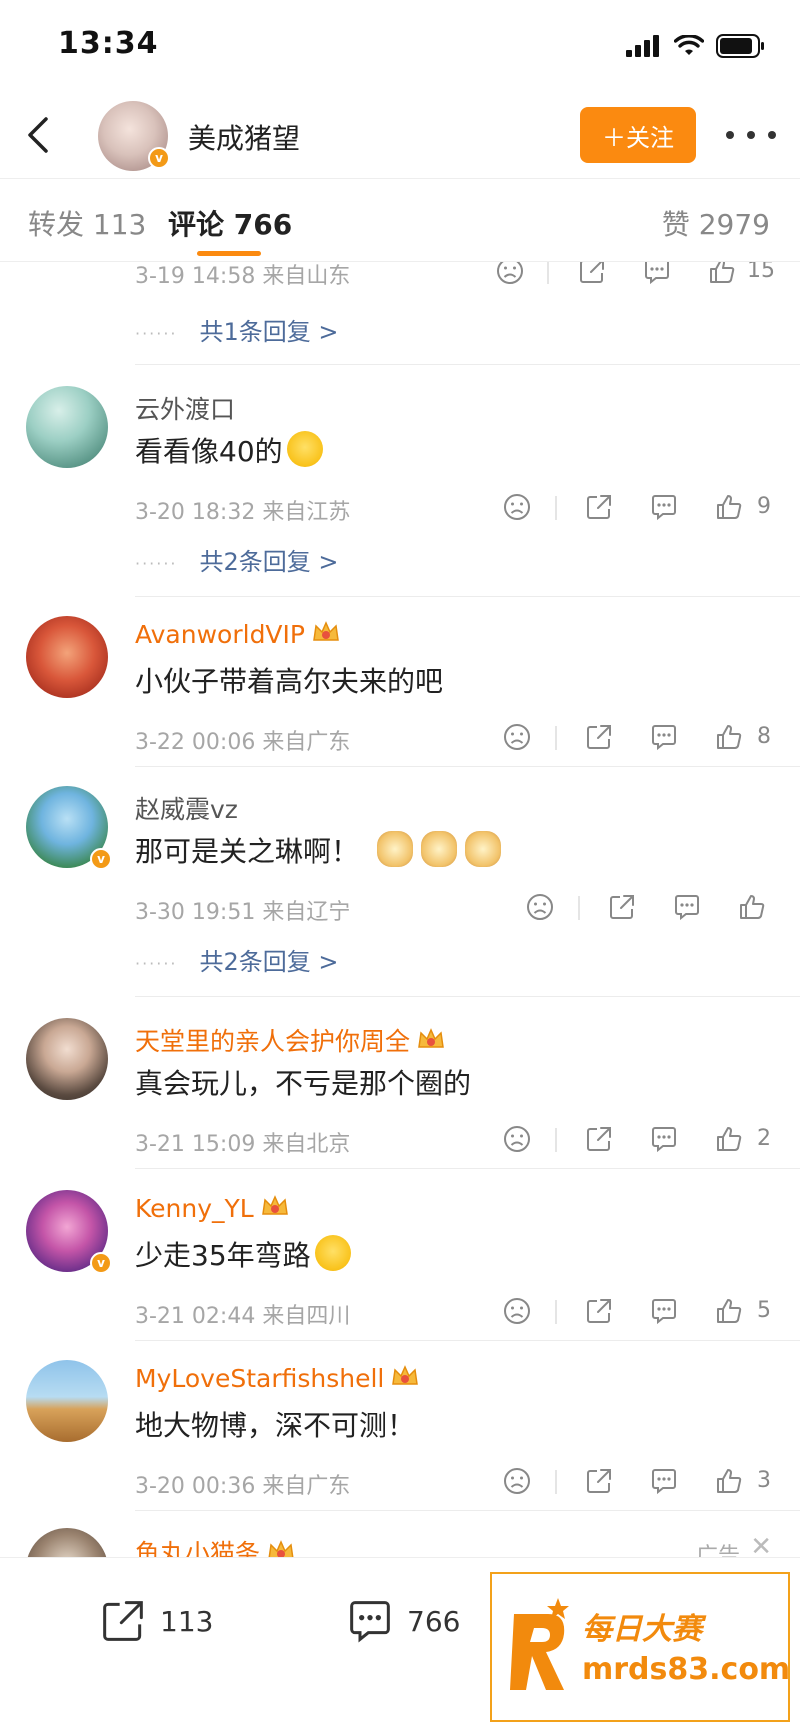  What do you see at coordinates (434, 1621) in the screenshot?
I see `comment-count: 766` at bounding box center [434, 1621].